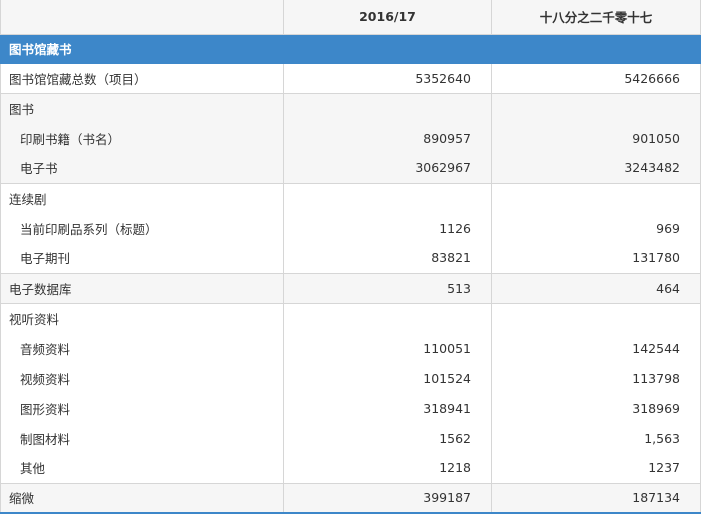 The height and width of the screenshot is (522, 701). What do you see at coordinates (142, 17) in the screenshot?
I see `header-label-column` at bounding box center [142, 17].